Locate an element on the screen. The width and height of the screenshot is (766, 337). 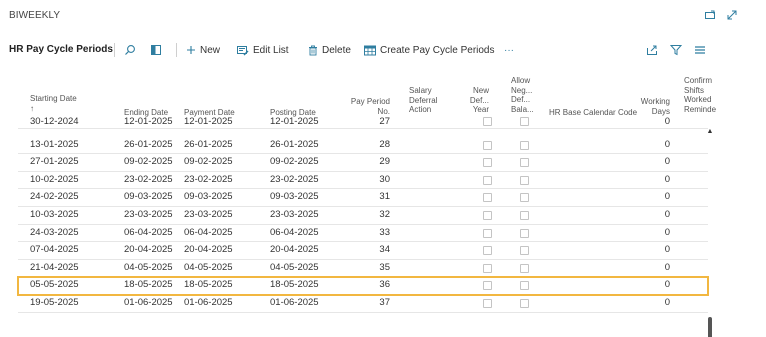
cell-start: 10-03-2025 is located at coordinates (60, 214).